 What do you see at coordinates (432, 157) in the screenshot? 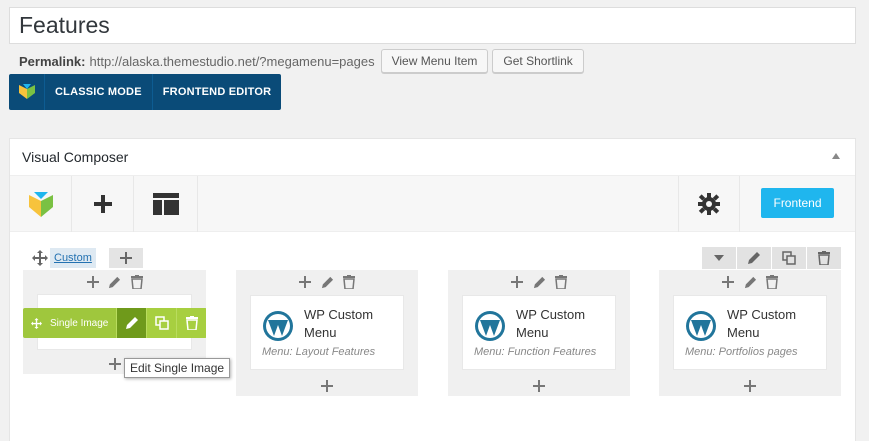
I see `vc-panel-header: Visual Composer` at bounding box center [432, 157].